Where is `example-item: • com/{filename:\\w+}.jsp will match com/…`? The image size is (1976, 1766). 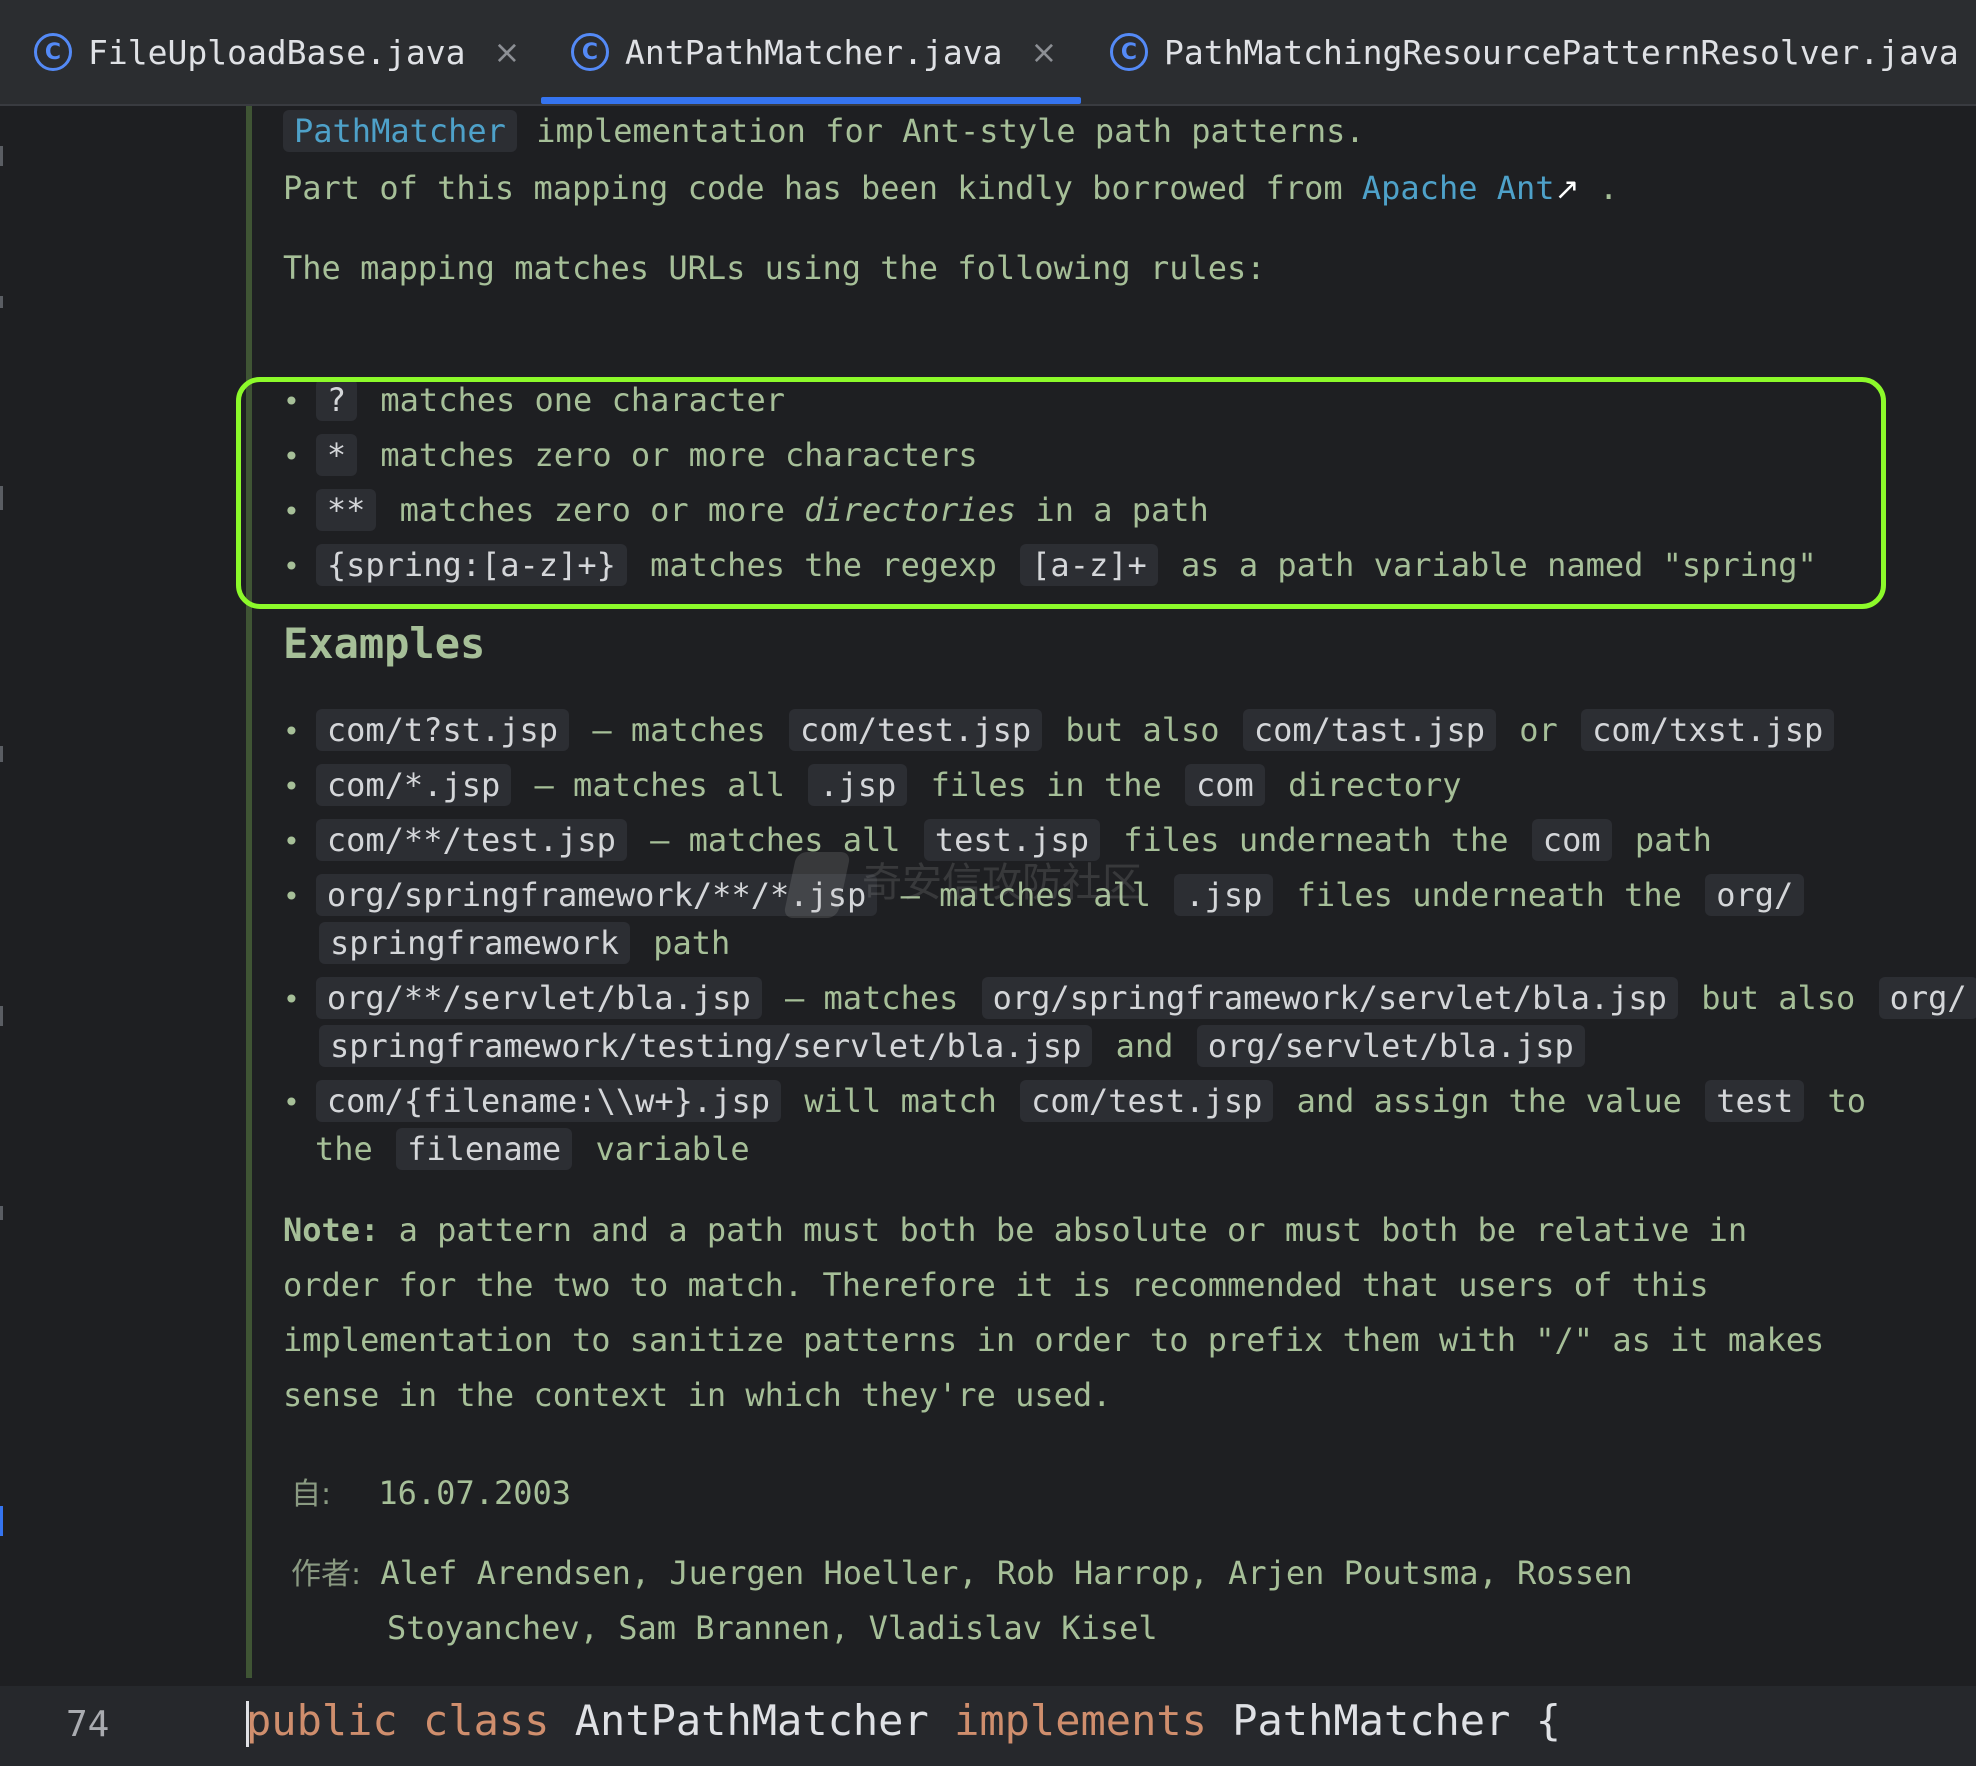 example-item: • com/{filename:\\w+}.jsp will match com/… is located at coordinates (1074, 1102).